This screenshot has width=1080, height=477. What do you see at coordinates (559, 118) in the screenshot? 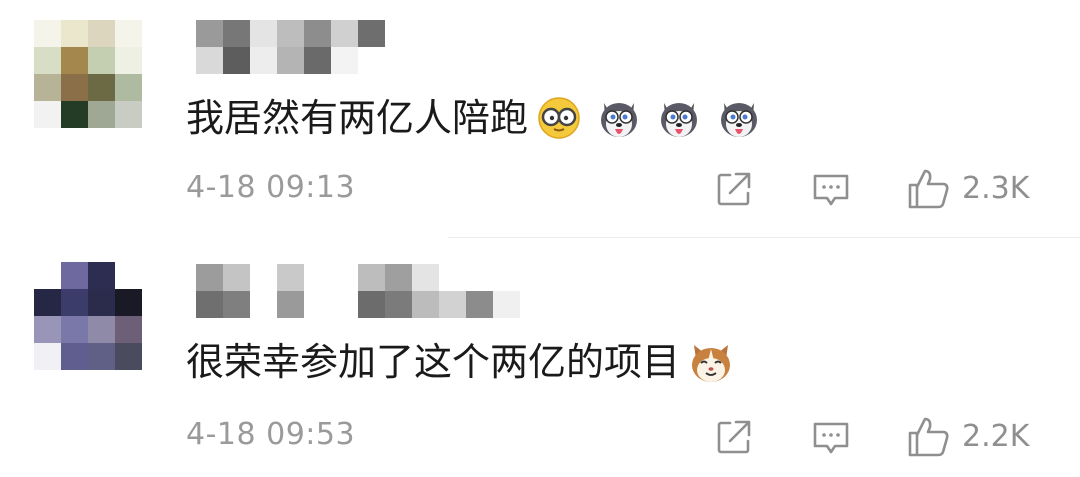
I see `nerd-glasses-emoji-icon` at bounding box center [559, 118].